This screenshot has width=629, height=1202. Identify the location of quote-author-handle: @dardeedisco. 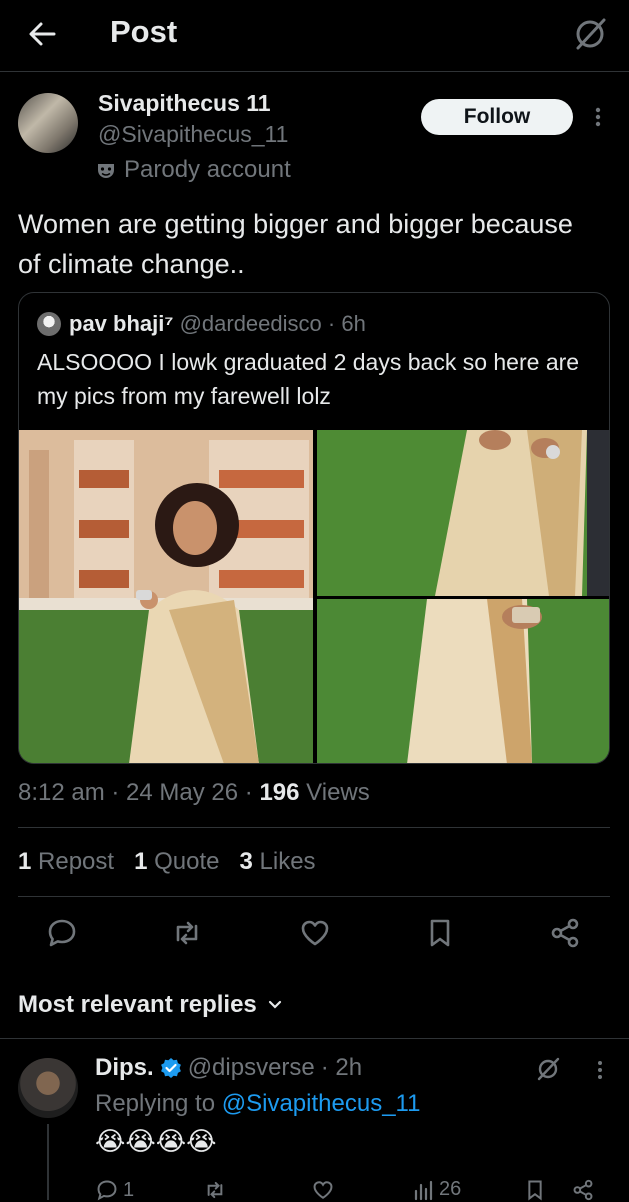
(250, 323).